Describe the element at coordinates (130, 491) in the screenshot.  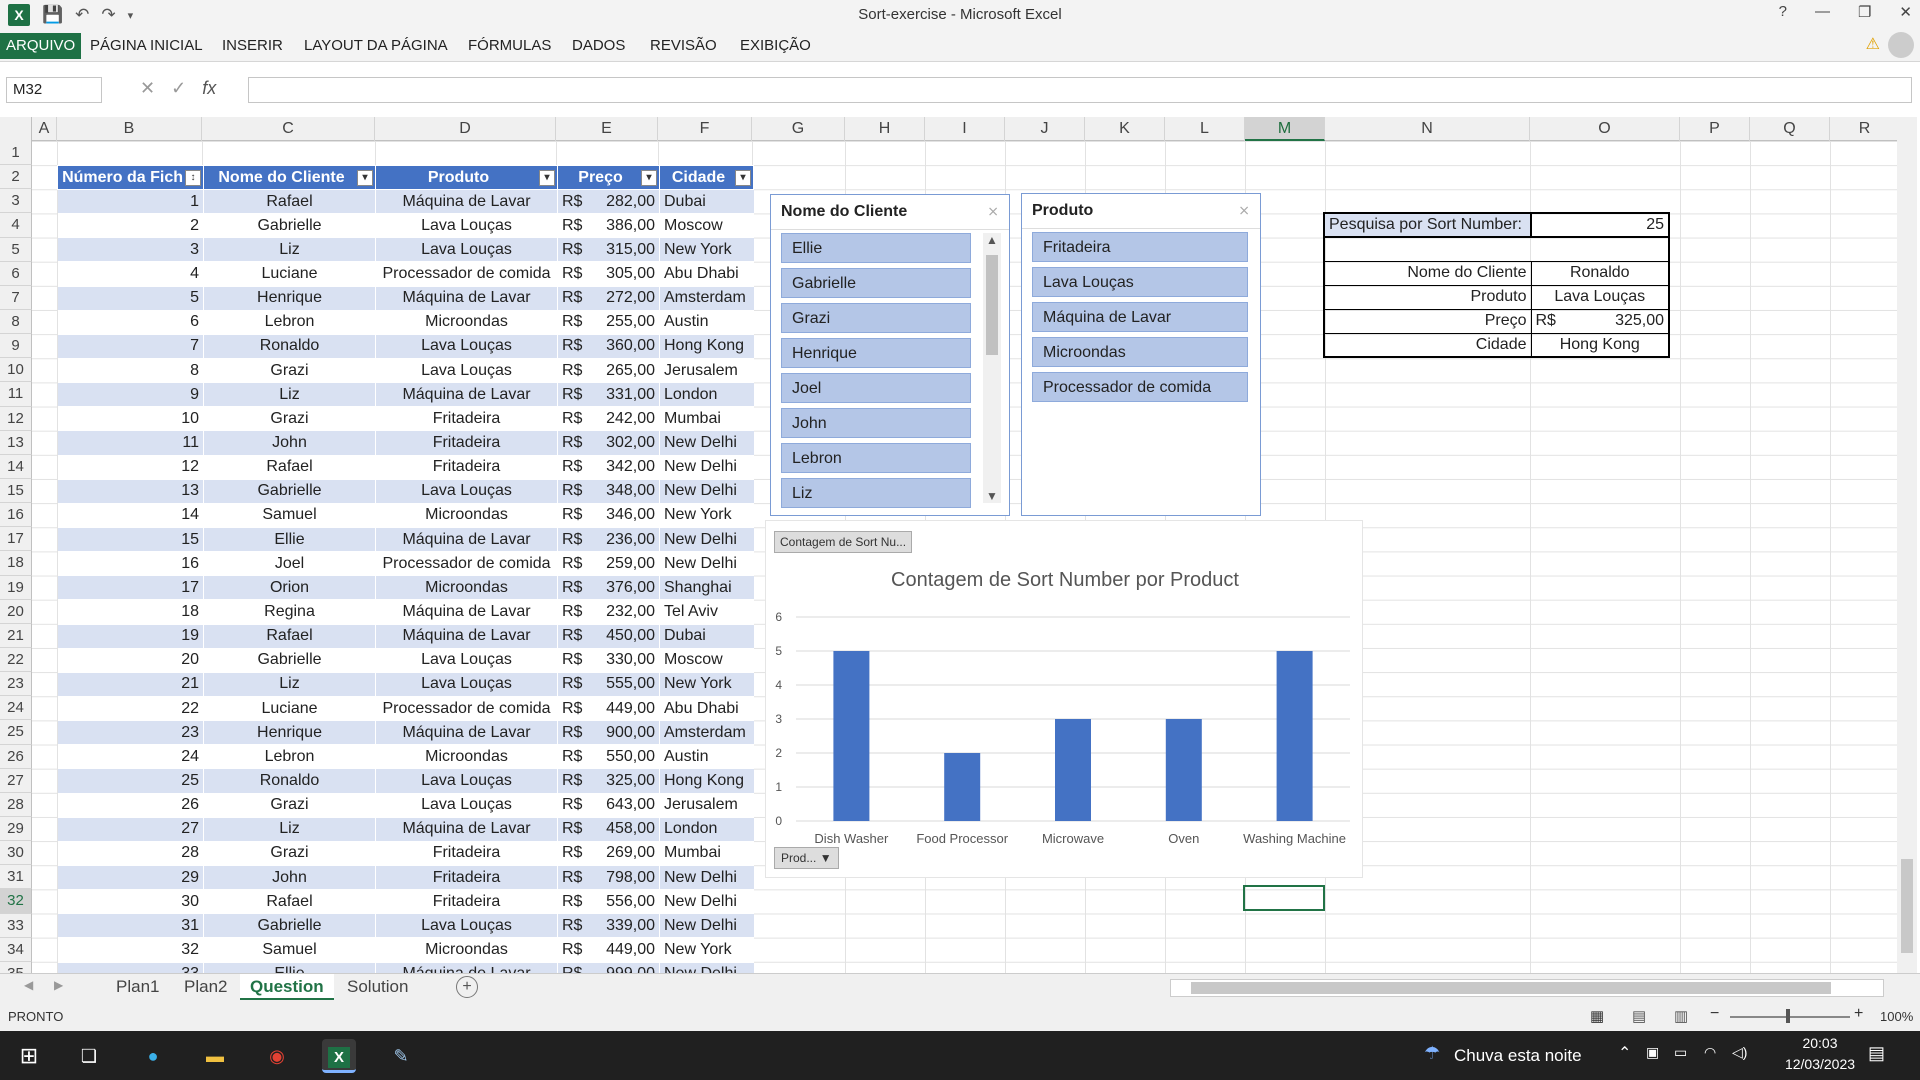
I see `cell-numero: 13` at that location.